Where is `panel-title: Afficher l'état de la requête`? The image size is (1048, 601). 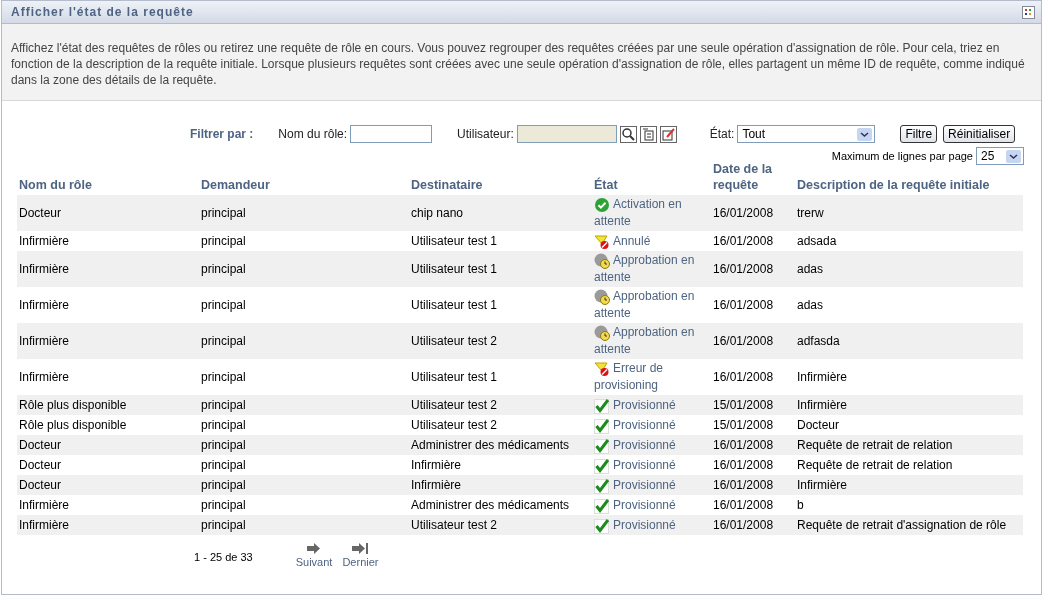
panel-title: Afficher l'état de la requête is located at coordinates (102, 12).